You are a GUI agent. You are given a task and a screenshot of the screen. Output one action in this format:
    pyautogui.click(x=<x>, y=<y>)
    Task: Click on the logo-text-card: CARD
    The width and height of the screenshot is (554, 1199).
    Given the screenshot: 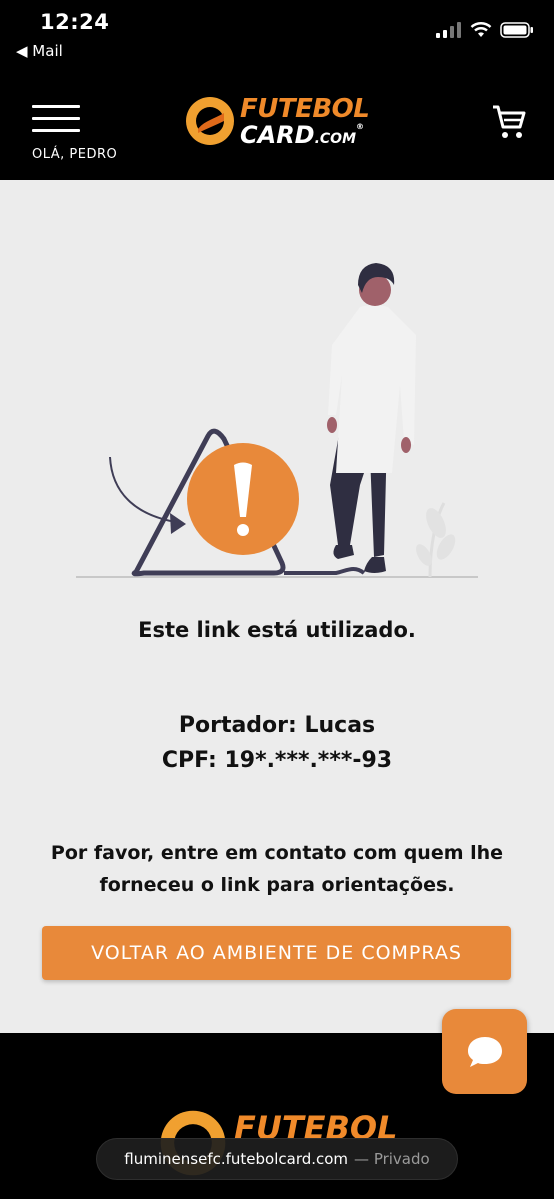 What is the action you would take?
    pyautogui.click(x=277, y=134)
    